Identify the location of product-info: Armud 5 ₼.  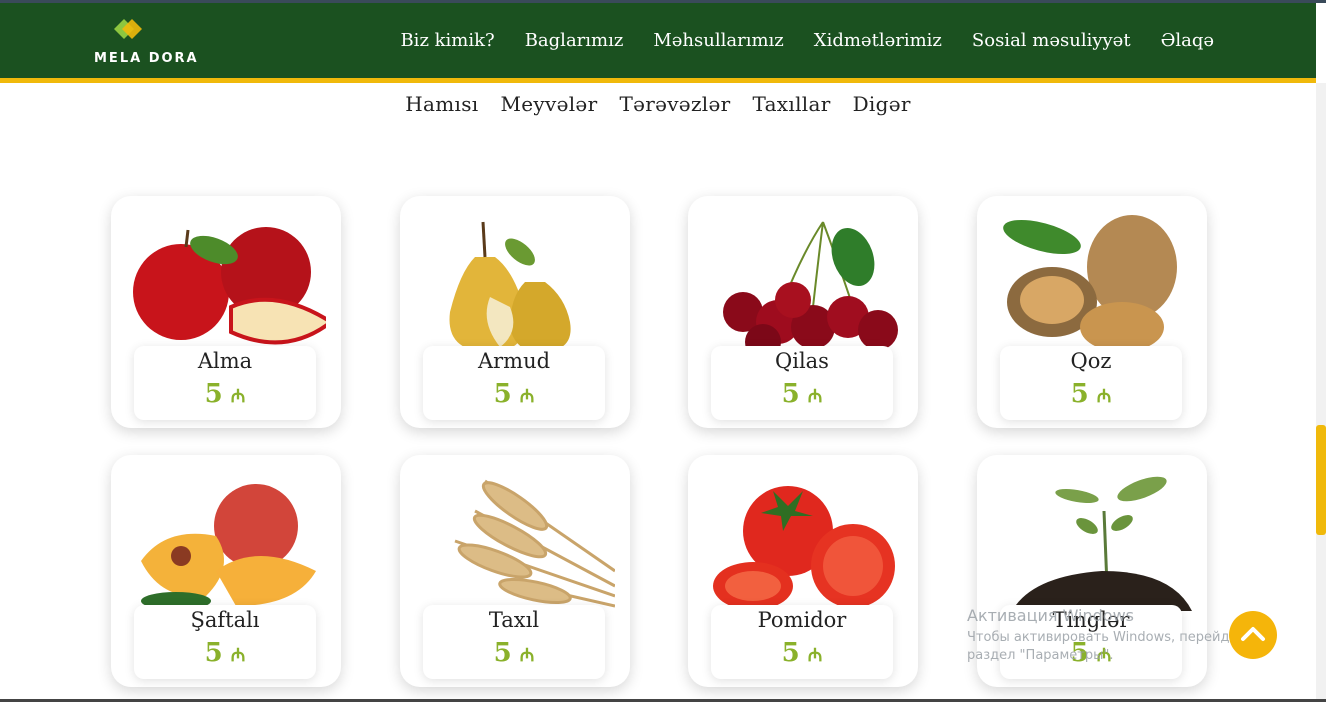
(514, 383).